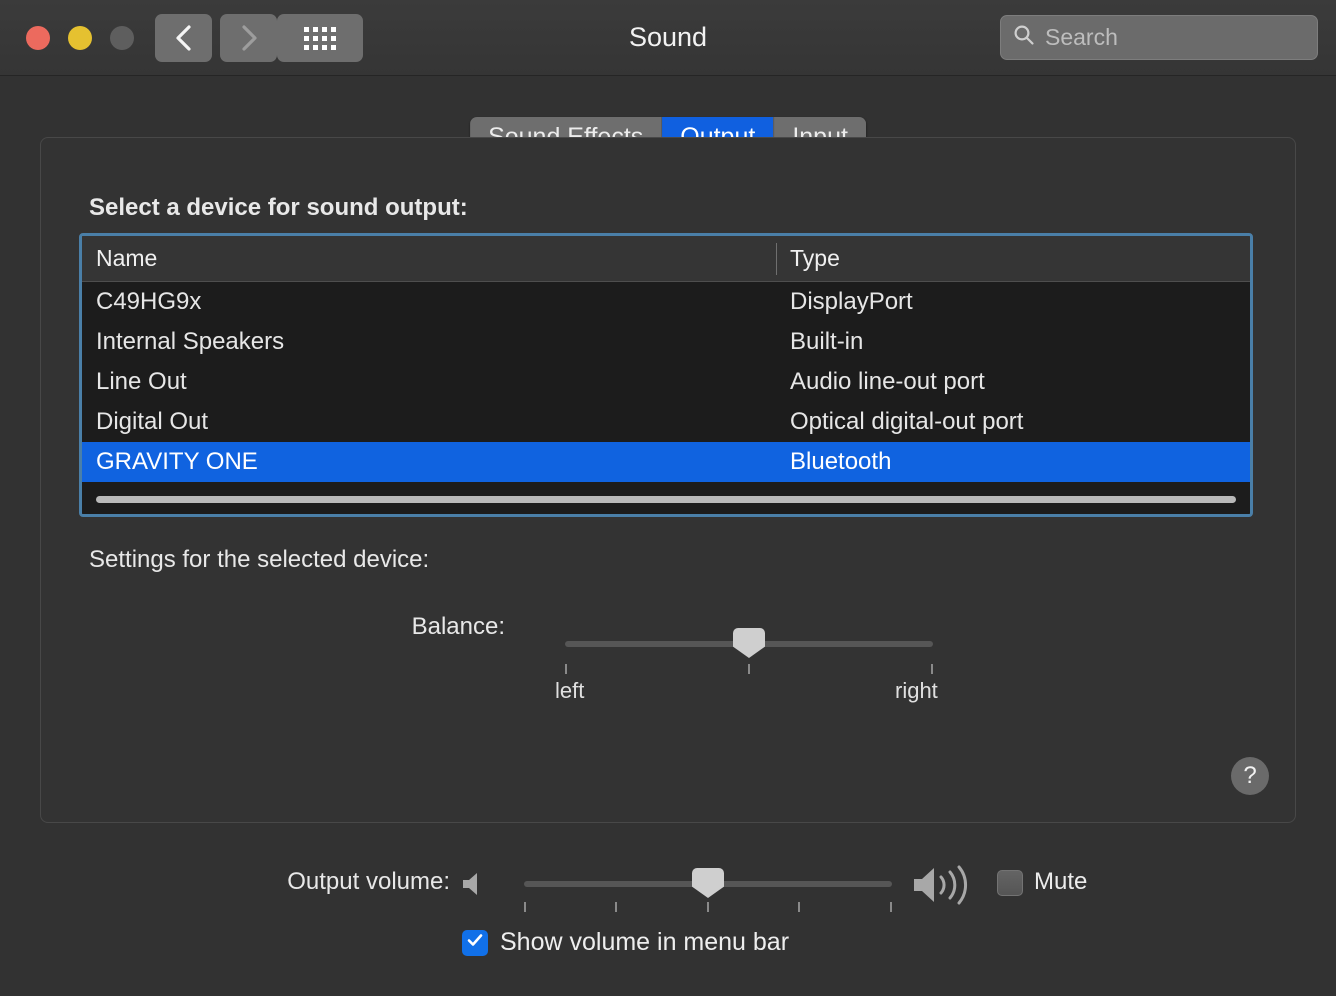  What do you see at coordinates (177, 461) in the screenshot?
I see `device-name: GRAVITY ONE` at bounding box center [177, 461].